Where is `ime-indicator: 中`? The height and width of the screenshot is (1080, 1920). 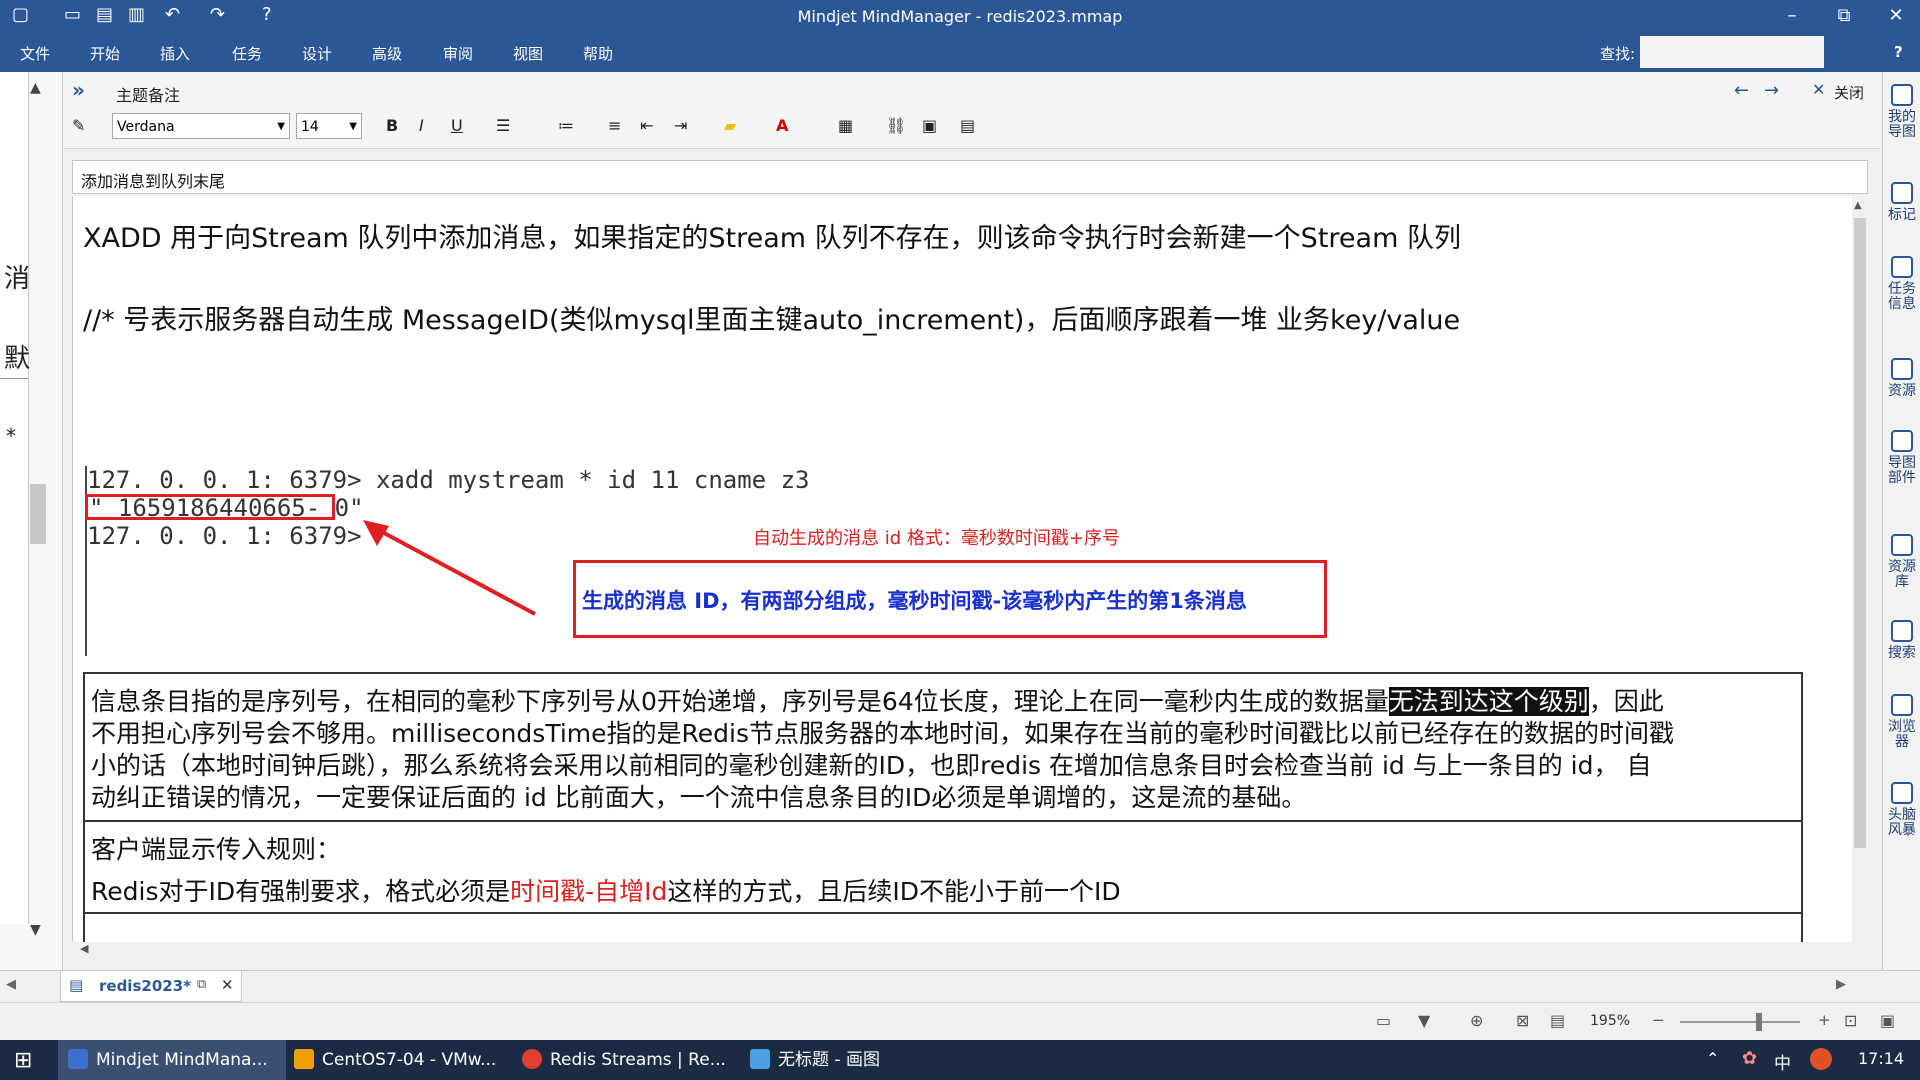
ime-indicator: 中 is located at coordinates (1782, 1061).